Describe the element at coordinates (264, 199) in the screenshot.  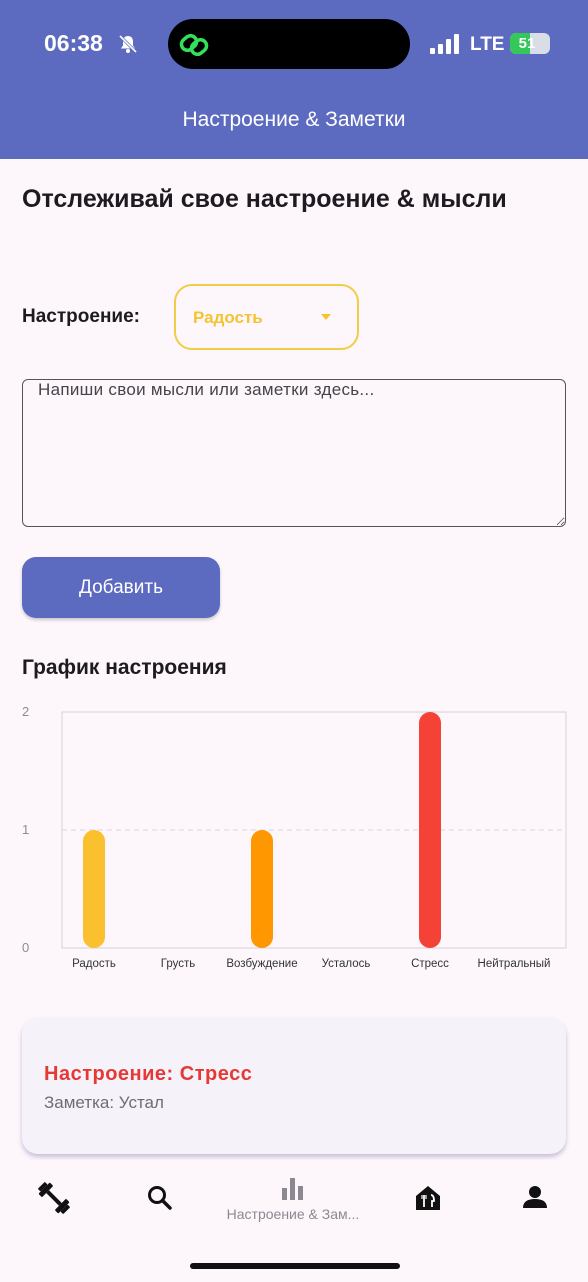
I see `page-heading: Отслеживай свое настроение & мысли` at that location.